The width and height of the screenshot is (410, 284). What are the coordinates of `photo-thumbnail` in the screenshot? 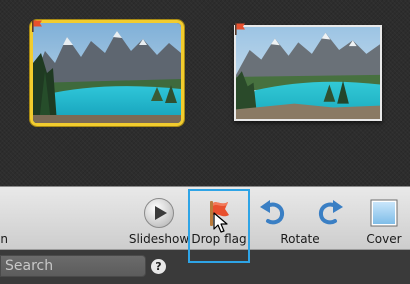 It's located at (308, 73).